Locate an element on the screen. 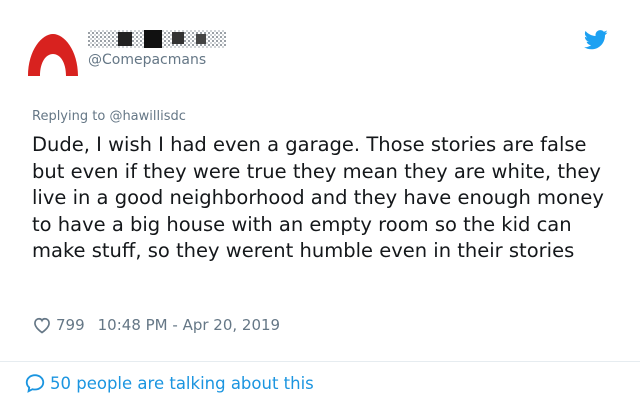 This screenshot has height=406, width=640. avatar is located at coordinates (53, 51).